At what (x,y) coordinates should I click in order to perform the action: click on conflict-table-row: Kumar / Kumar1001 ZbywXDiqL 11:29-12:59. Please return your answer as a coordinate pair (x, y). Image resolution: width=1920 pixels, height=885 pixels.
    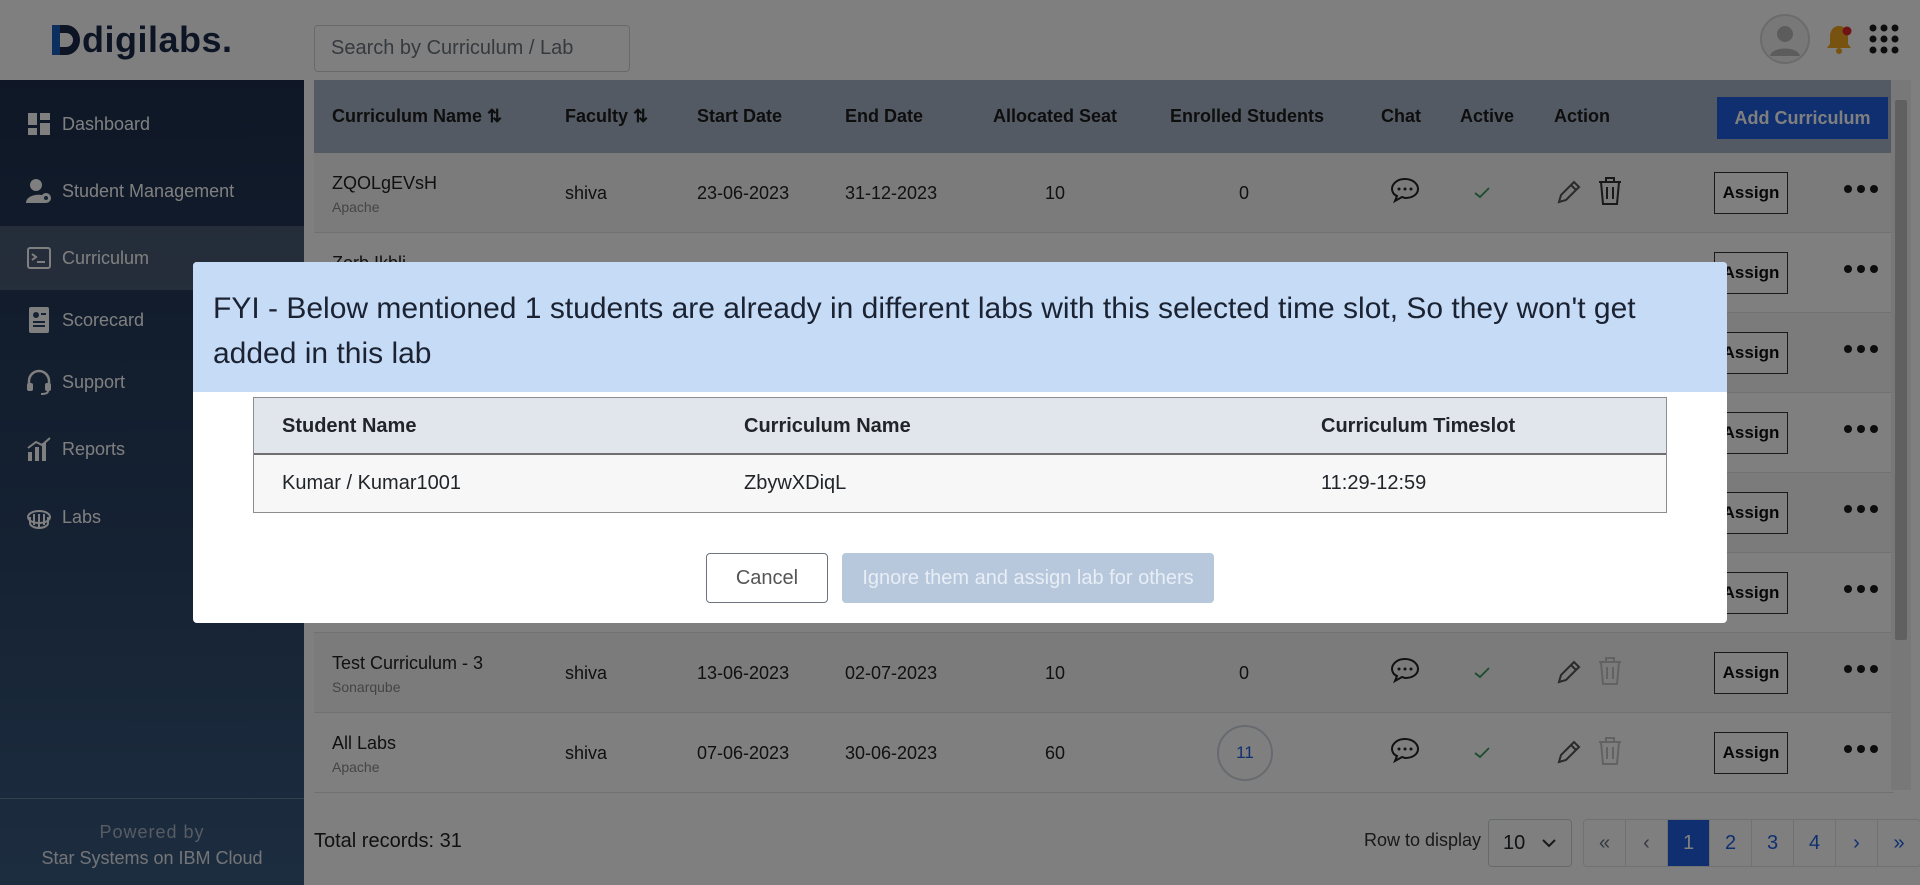
    Looking at the image, I should click on (960, 483).